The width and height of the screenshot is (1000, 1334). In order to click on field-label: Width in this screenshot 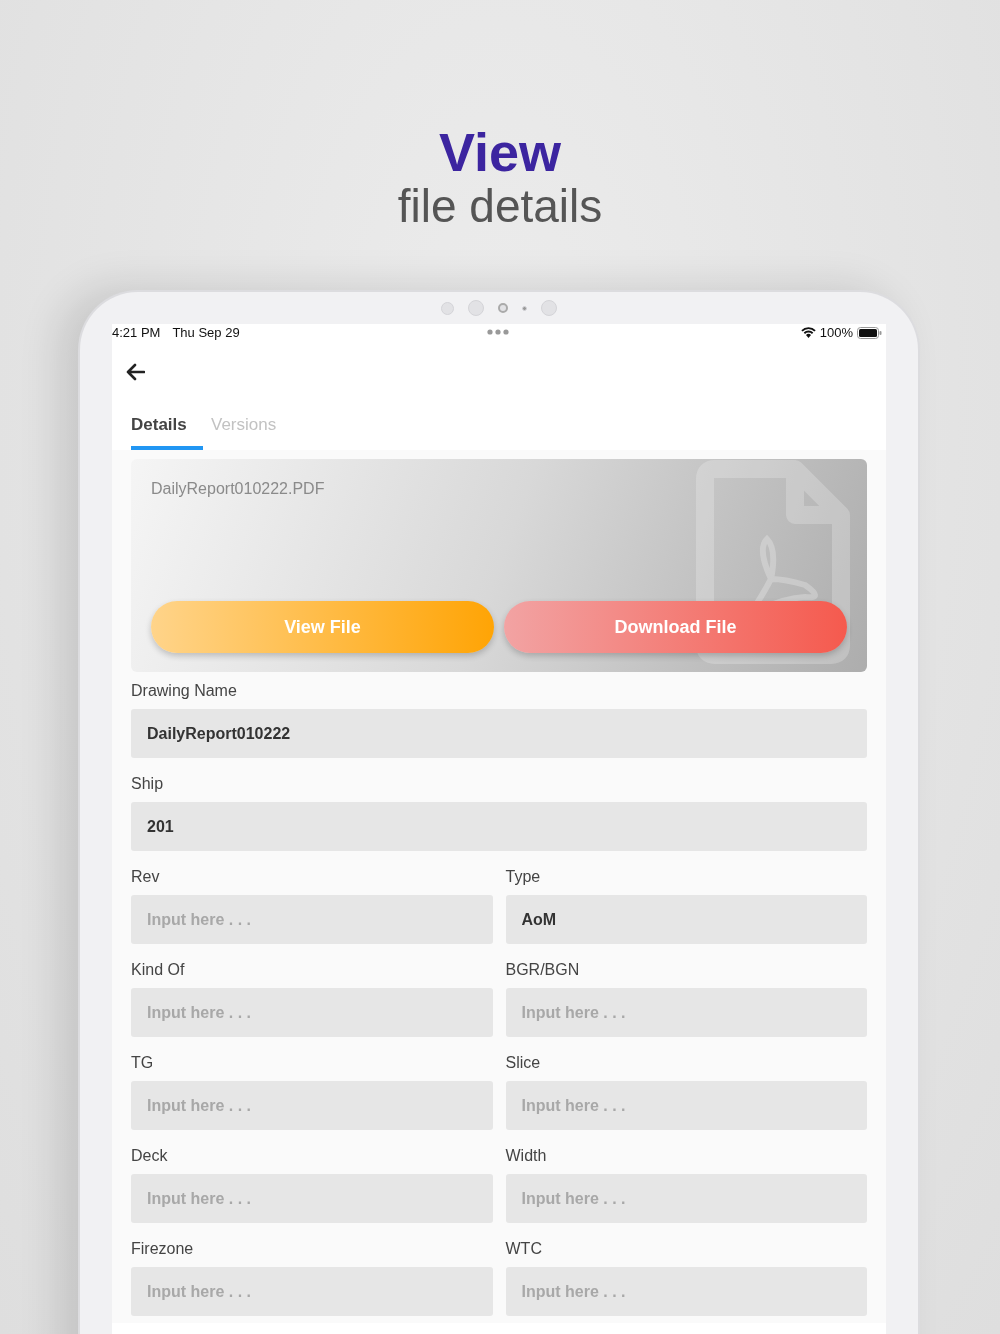, I will do `click(526, 1156)`.